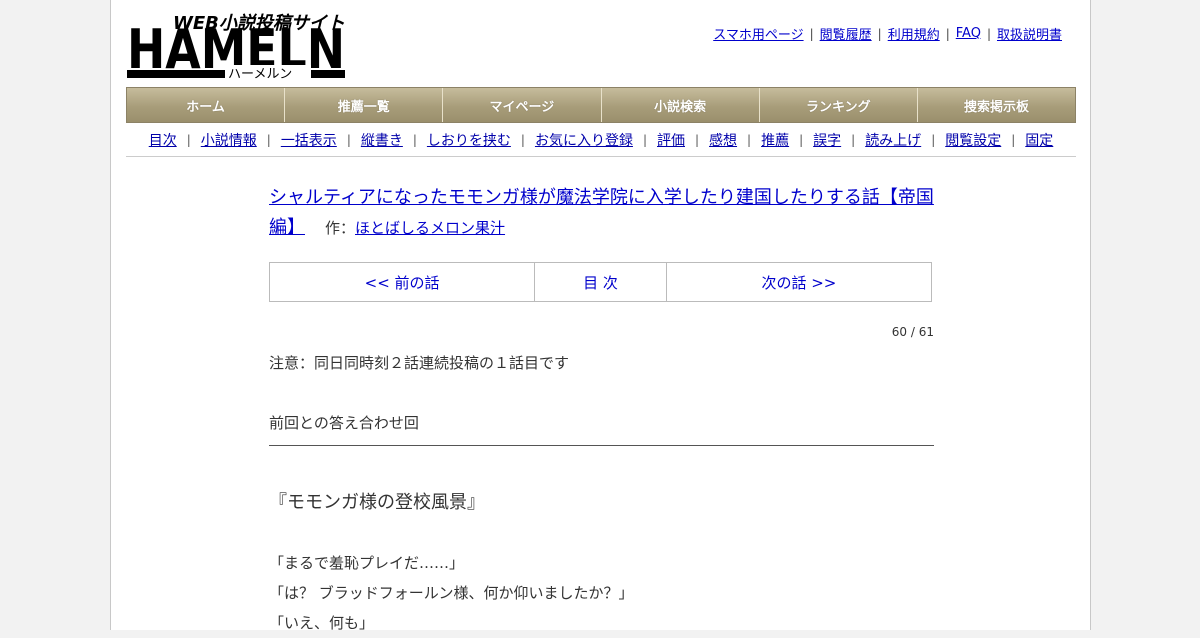  What do you see at coordinates (799, 282) in the screenshot?
I see `next-chapter-link: 次の話 >>` at bounding box center [799, 282].